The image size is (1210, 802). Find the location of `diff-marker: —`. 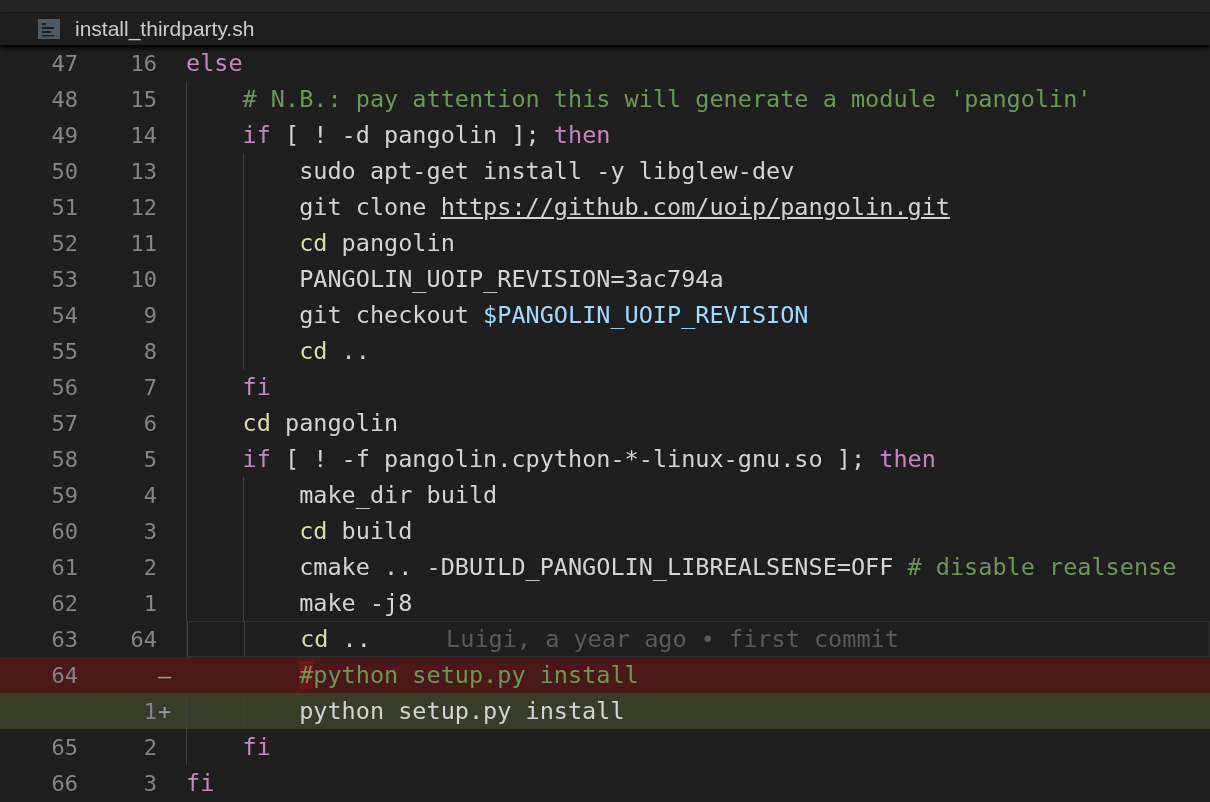

diff-marker: — is located at coordinates (165, 675).